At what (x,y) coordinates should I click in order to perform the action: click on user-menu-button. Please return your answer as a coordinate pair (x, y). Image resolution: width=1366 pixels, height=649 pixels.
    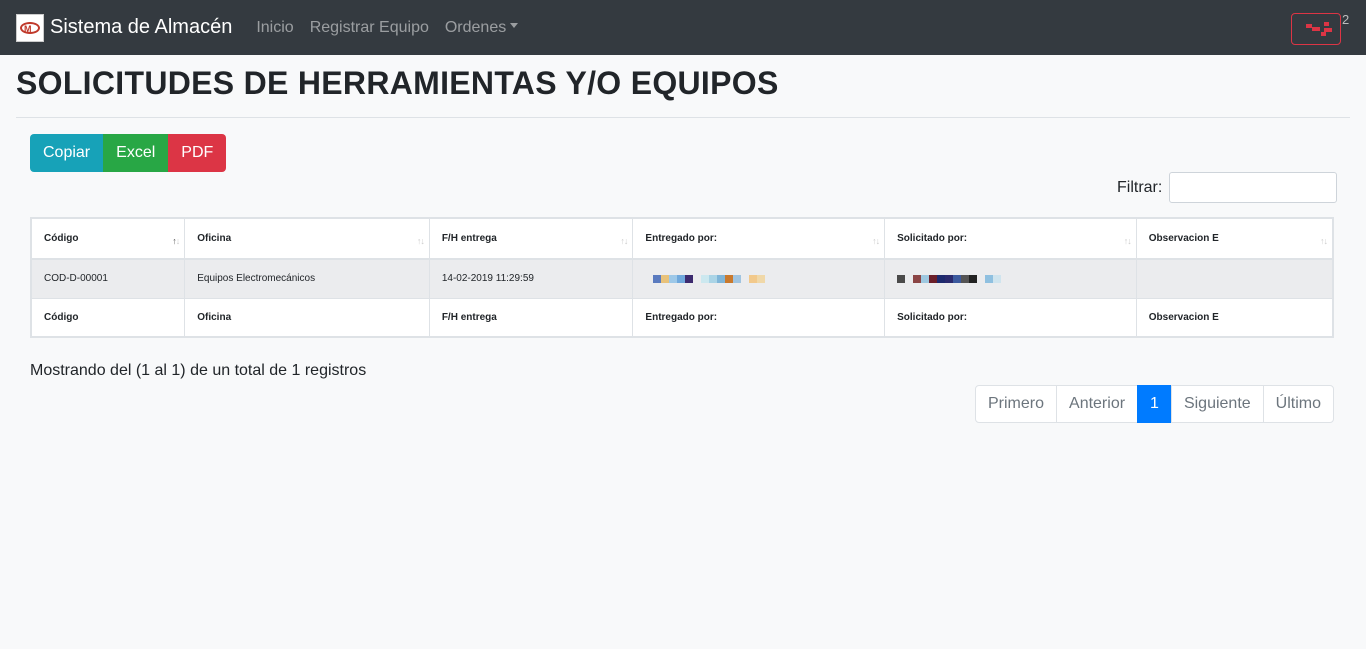
    Looking at the image, I should click on (1316, 29).